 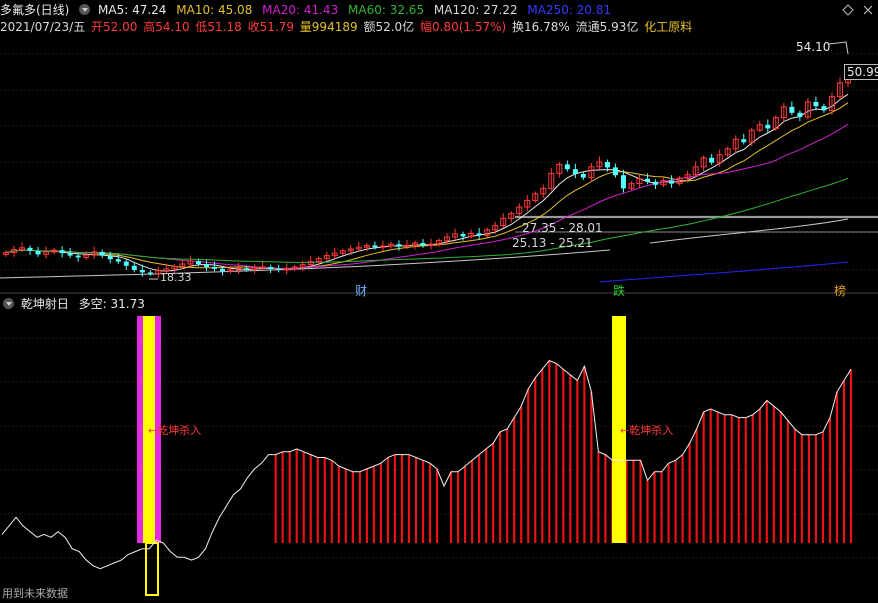 I want to click on indicator-value: 多空: 31.73, so click(x=111, y=304).